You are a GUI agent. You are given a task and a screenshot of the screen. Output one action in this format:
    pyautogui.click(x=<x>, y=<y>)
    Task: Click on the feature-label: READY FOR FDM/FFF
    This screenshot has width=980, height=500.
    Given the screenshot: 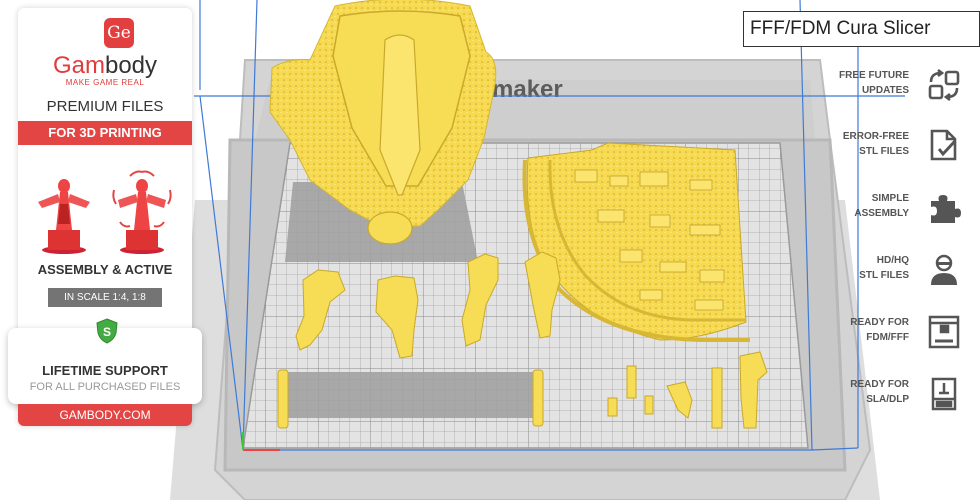 What is the action you would take?
    pyautogui.click(x=879, y=330)
    